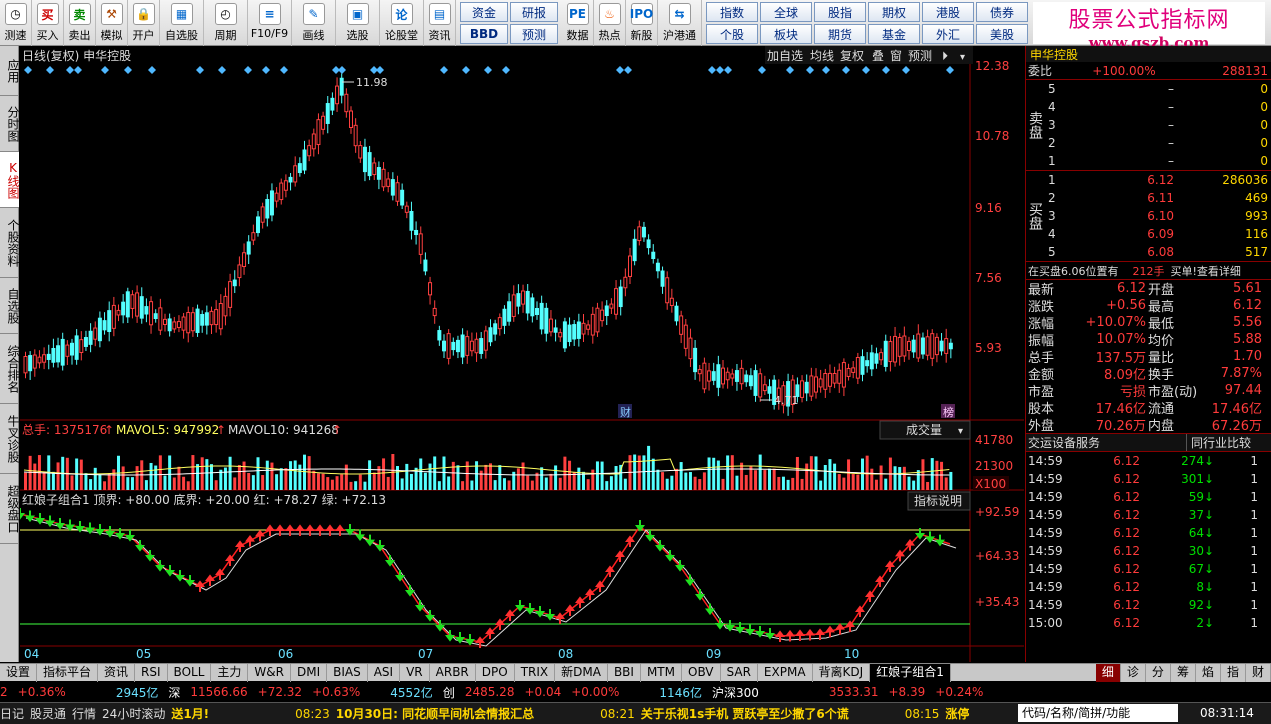 The height and width of the screenshot is (724, 1271). I want to click on news-button: ▤ 资讯, so click(440, 23).